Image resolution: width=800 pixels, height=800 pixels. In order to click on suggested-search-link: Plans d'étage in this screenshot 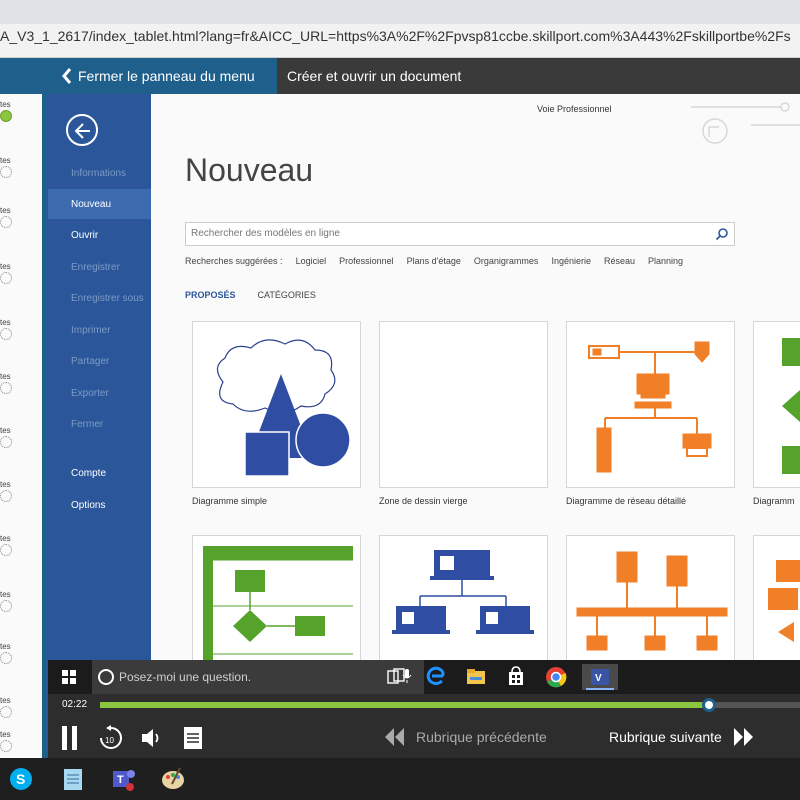, I will do `click(434, 261)`.